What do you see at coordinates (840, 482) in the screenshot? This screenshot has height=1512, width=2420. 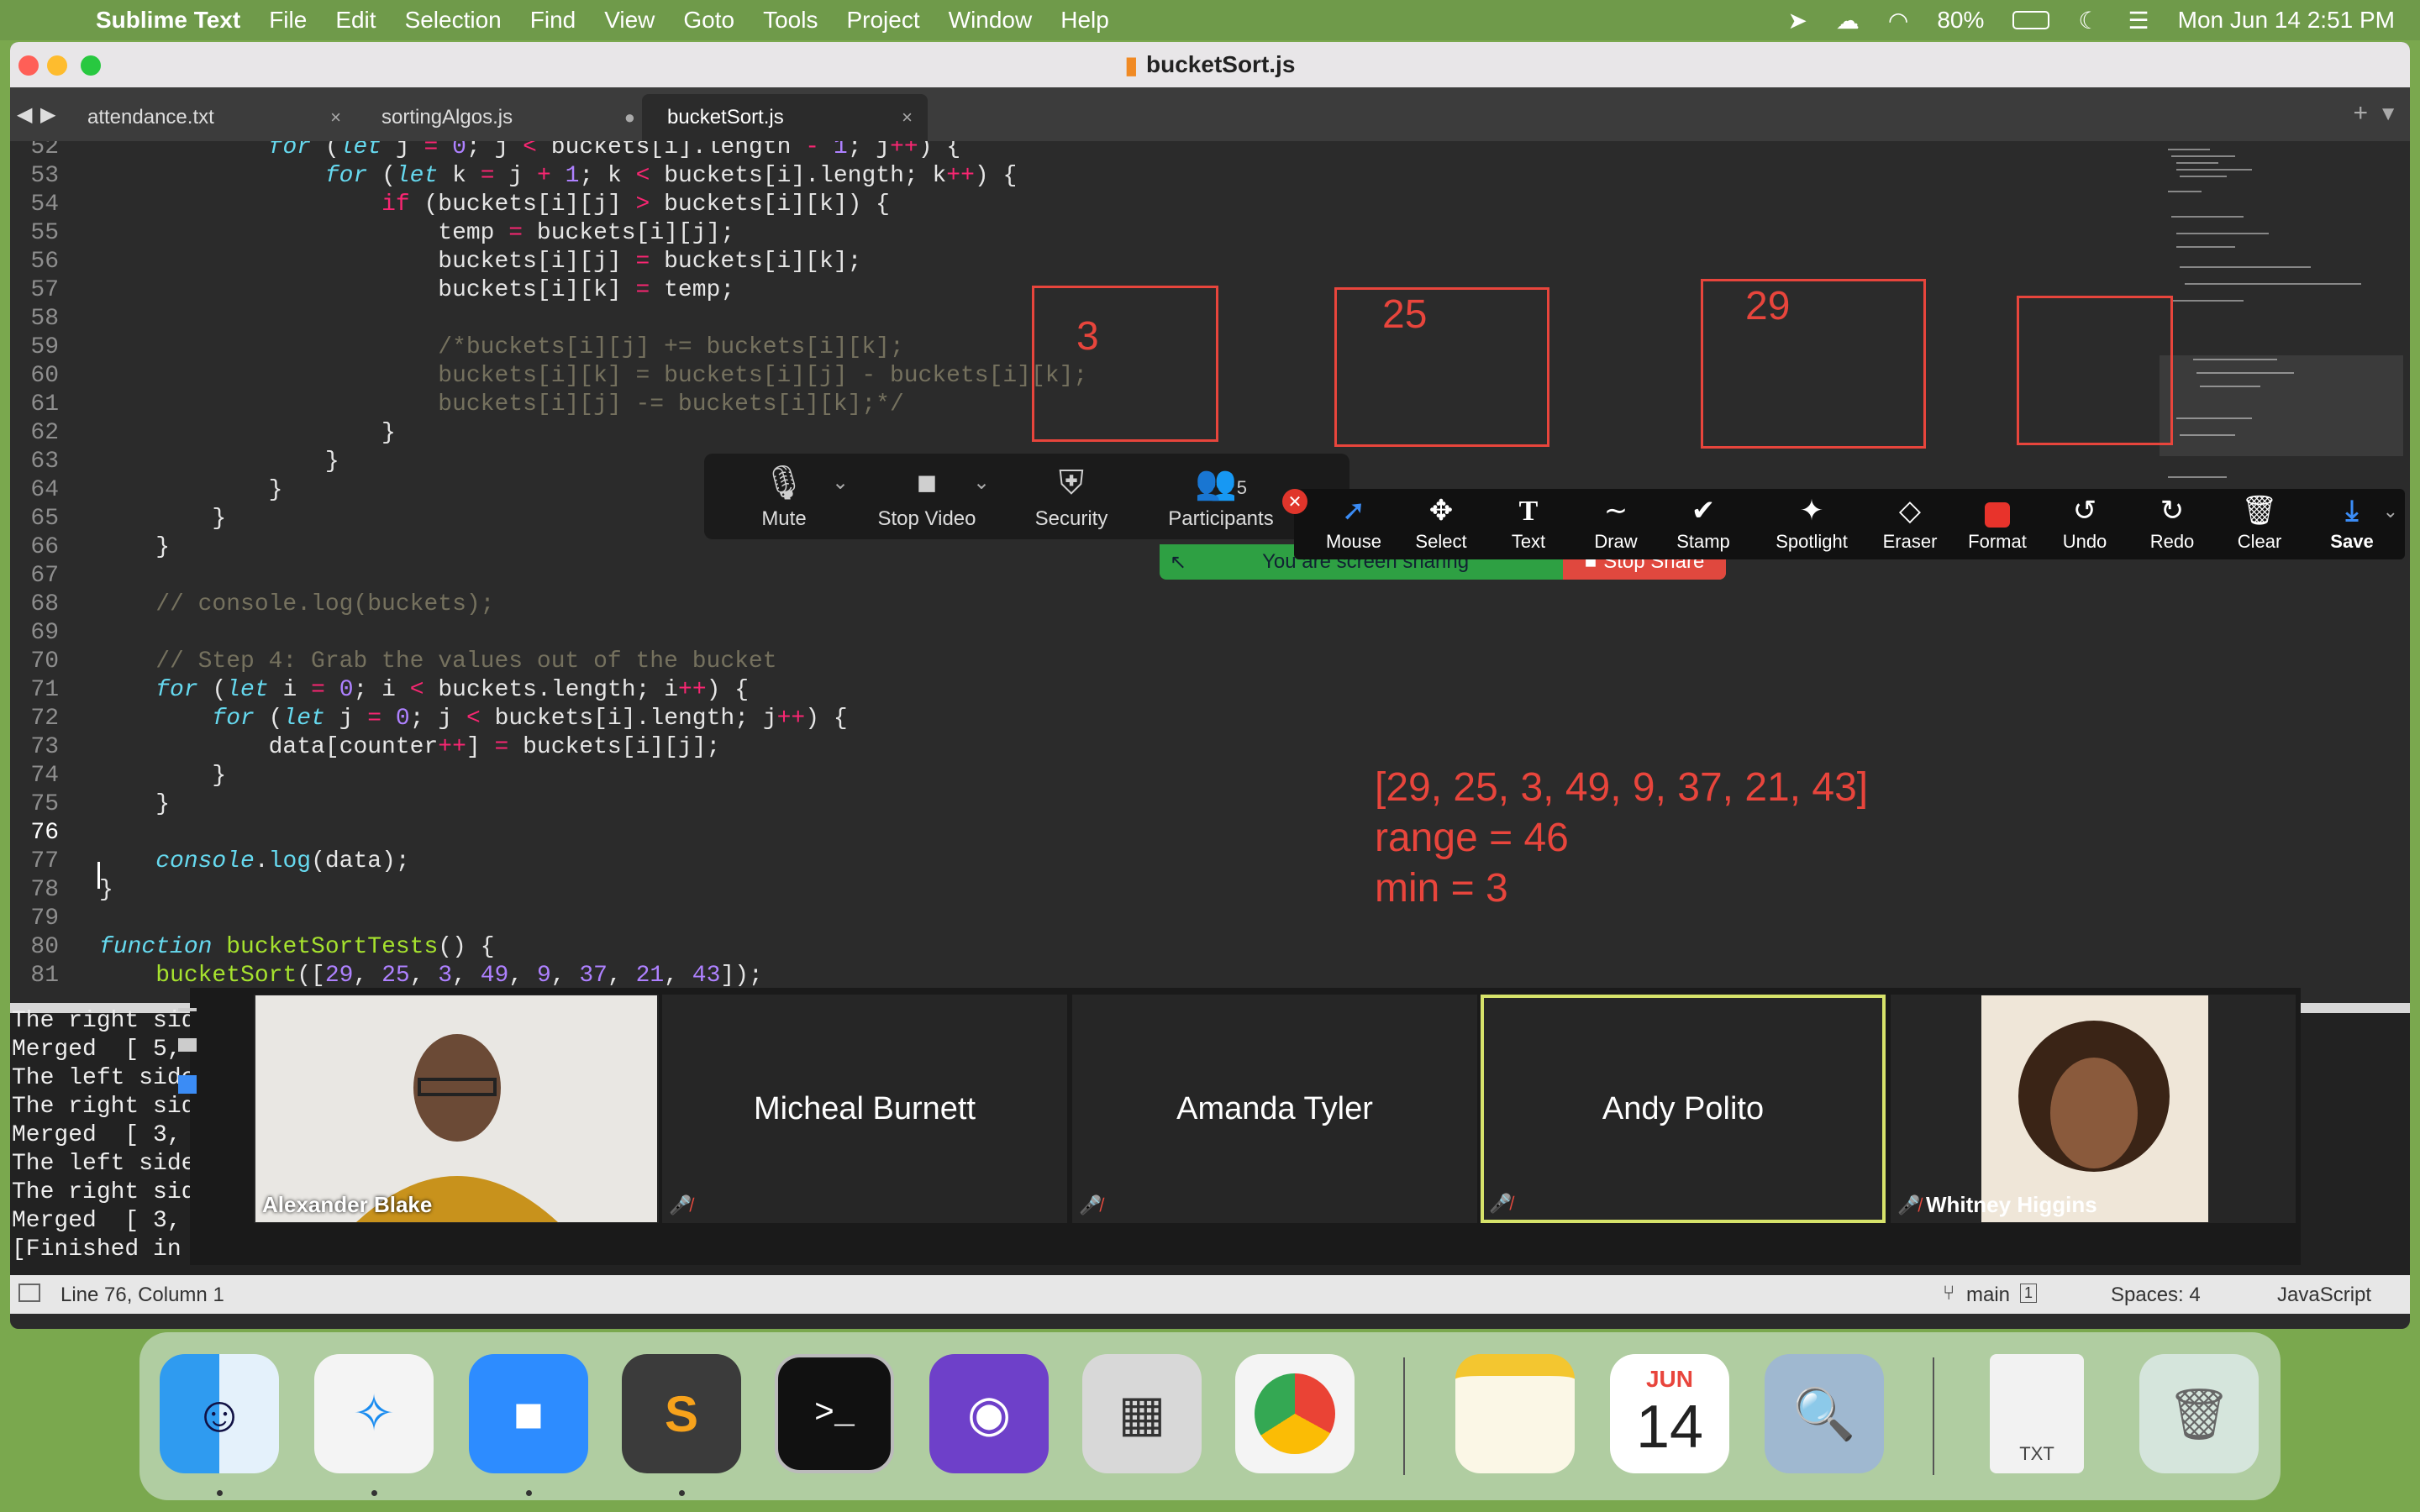 I see `mute-options-chevron-down-icon: ⌄` at bounding box center [840, 482].